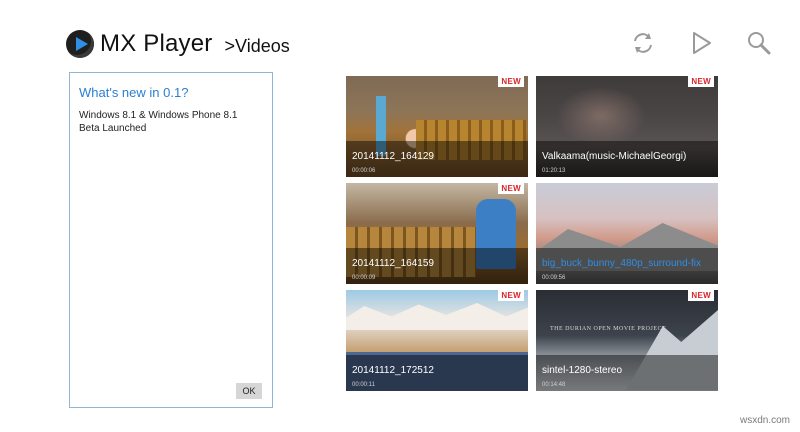 This screenshot has width=800, height=432. What do you see at coordinates (156, 43) in the screenshot?
I see `app-title: MX Player` at bounding box center [156, 43].